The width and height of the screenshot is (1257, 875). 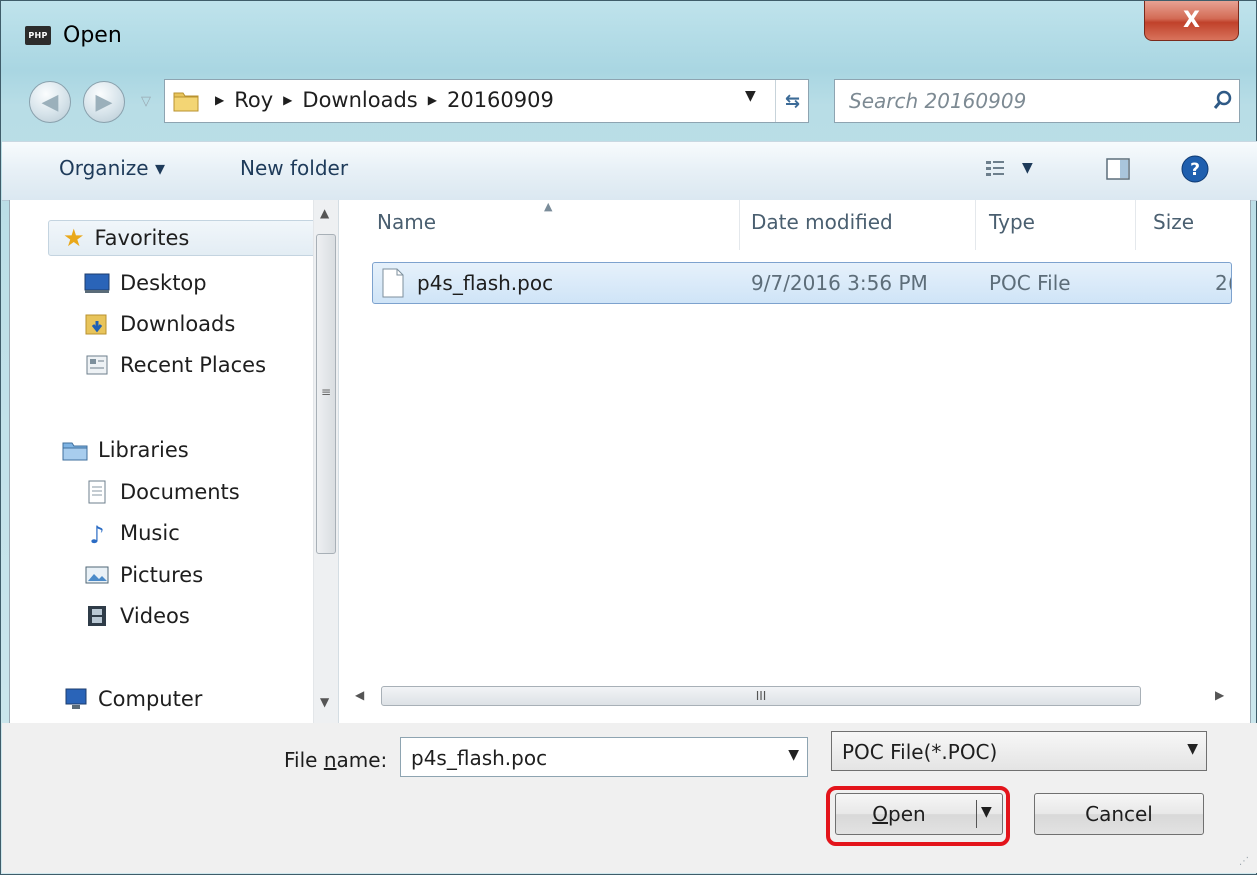 I want to click on search-input: Search 20160909, so click(x=937, y=101).